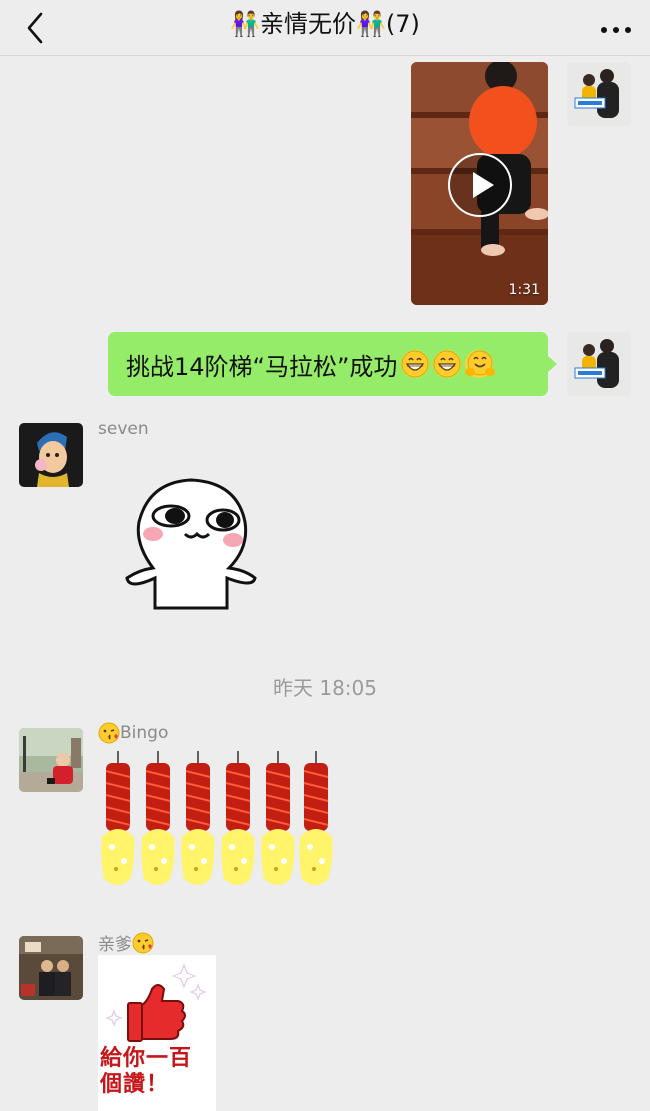  Describe the element at coordinates (524, 290) in the screenshot. I see `video-duration: 1:31` at that location.